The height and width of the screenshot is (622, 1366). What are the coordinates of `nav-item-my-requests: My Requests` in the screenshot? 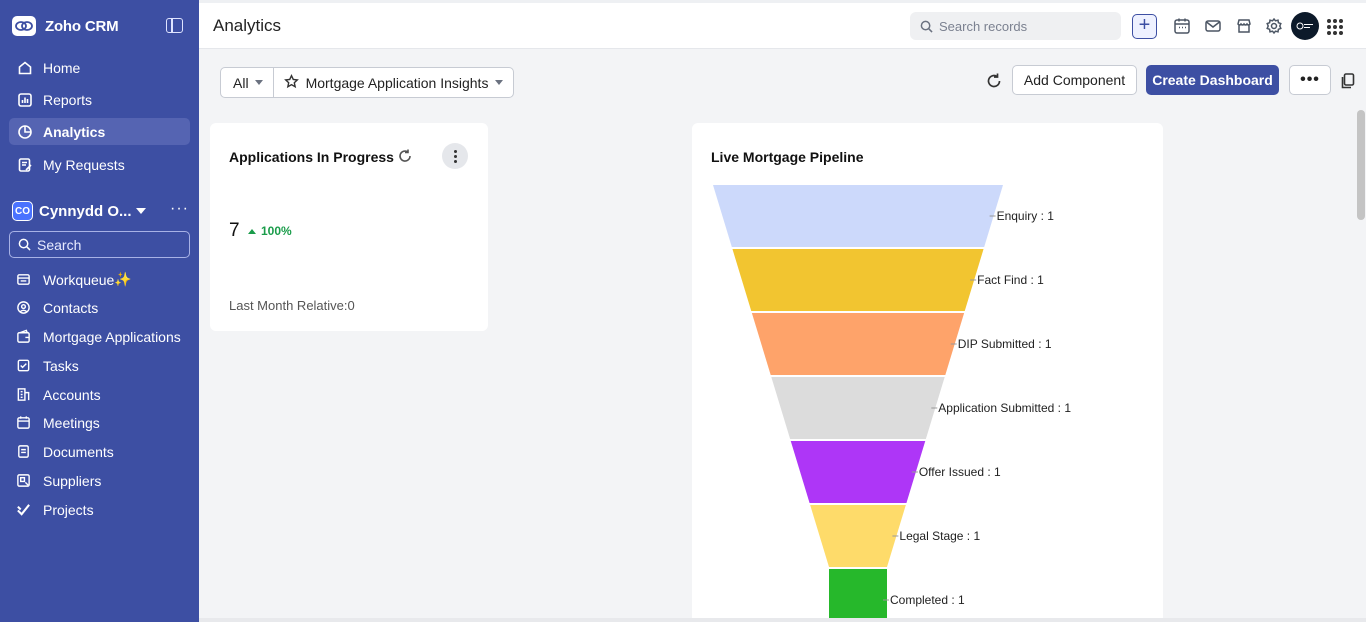 It's located at (99, 164).